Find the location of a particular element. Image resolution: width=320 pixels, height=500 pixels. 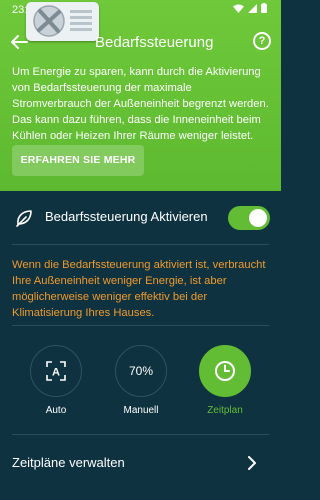

demand-control-switch is located at coordinates (249, 218).